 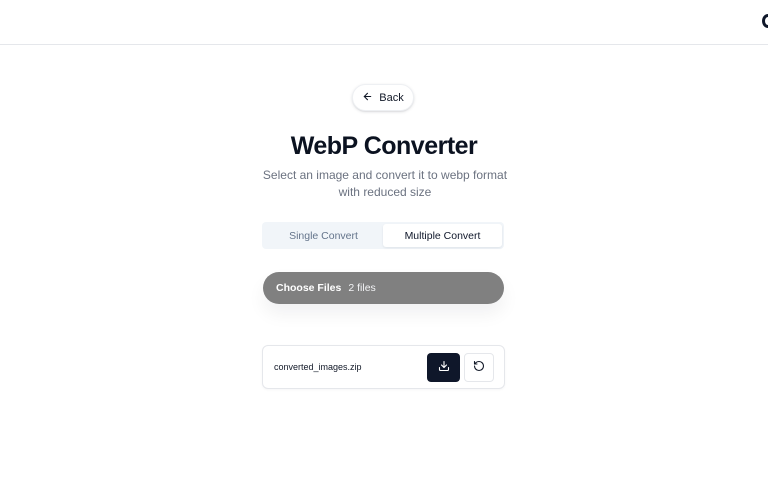 I want to click on page-title: WebP Converter, so click(x=384, y=146).